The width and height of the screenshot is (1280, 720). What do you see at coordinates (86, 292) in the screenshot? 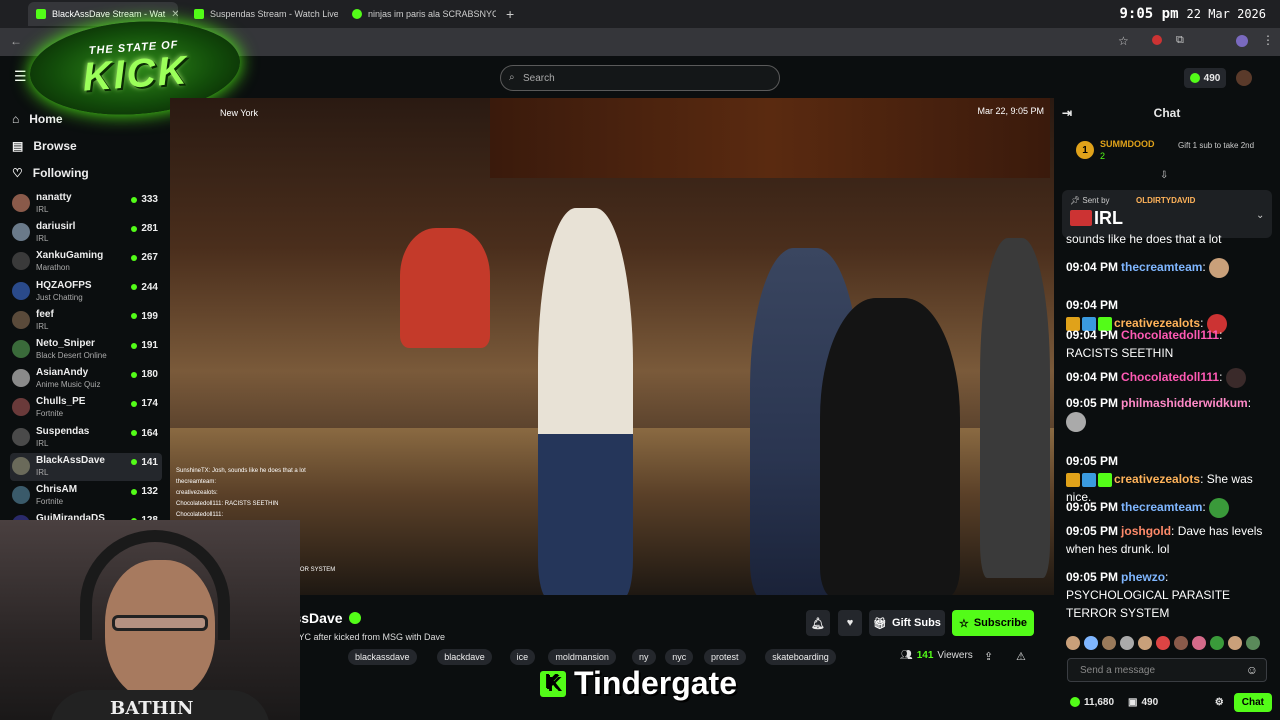
I see `sidebar-channel-item: HQZAOFPS Just Chatting 244` at bounding box center [86, 292].